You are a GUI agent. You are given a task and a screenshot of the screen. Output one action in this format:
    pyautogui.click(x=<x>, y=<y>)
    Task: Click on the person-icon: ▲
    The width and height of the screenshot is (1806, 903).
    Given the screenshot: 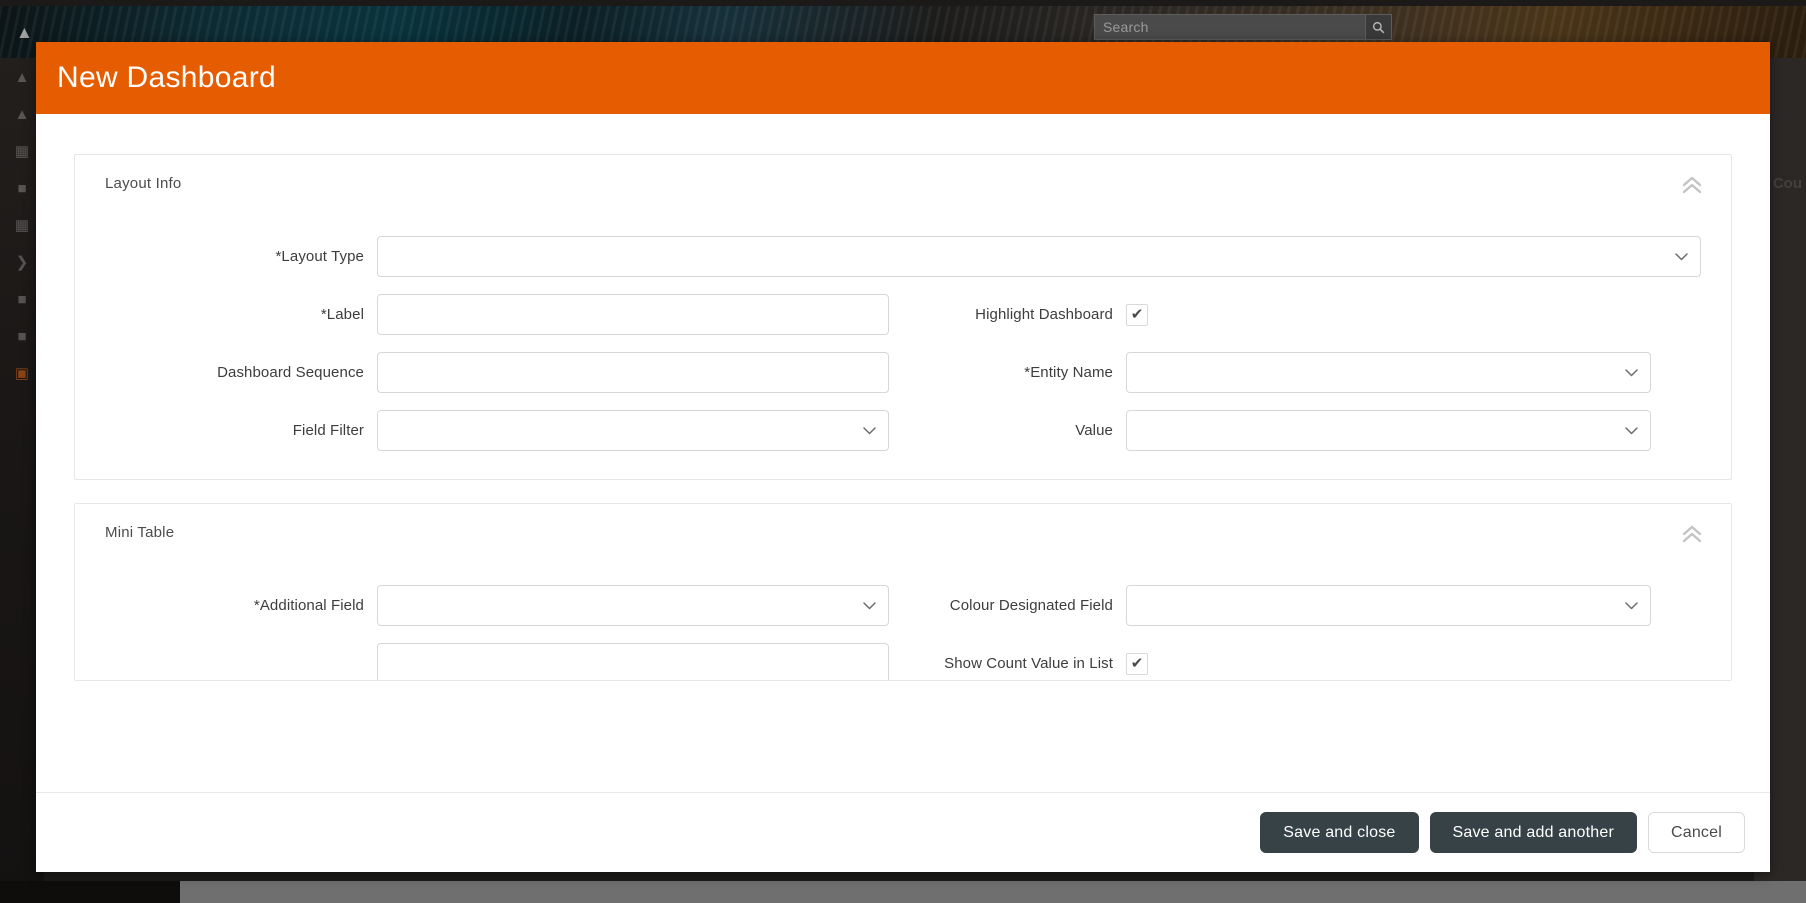 What is the action you would take?
    pyautogui.click(x=22, y=77)
    